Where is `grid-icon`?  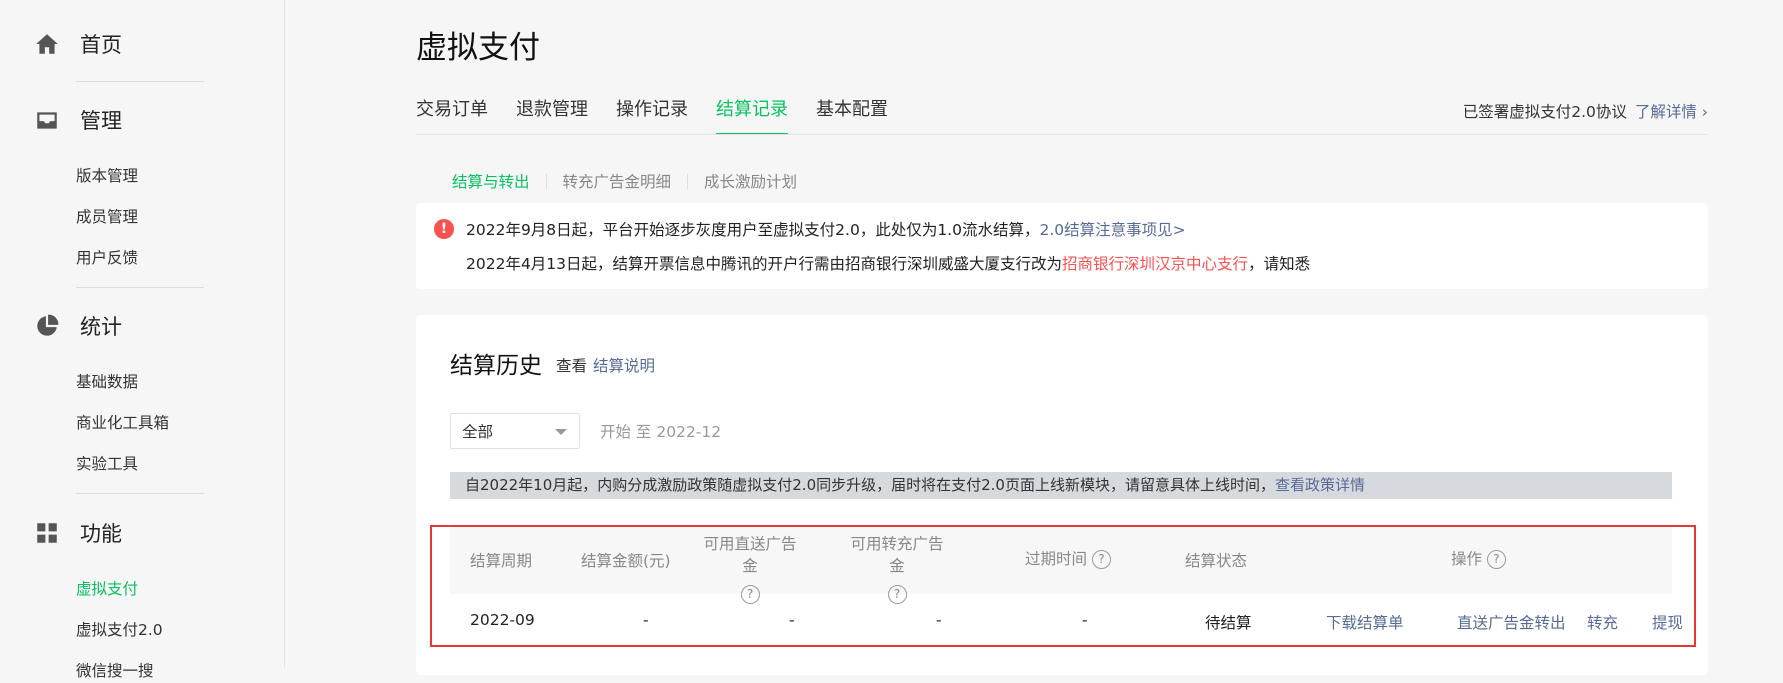 grid-icon is located at coordinates (47, 533).